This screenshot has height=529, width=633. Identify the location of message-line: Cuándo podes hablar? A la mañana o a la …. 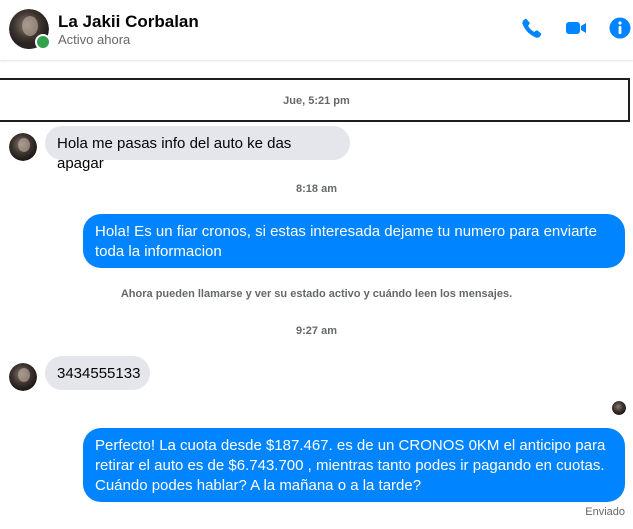
(258, 485).